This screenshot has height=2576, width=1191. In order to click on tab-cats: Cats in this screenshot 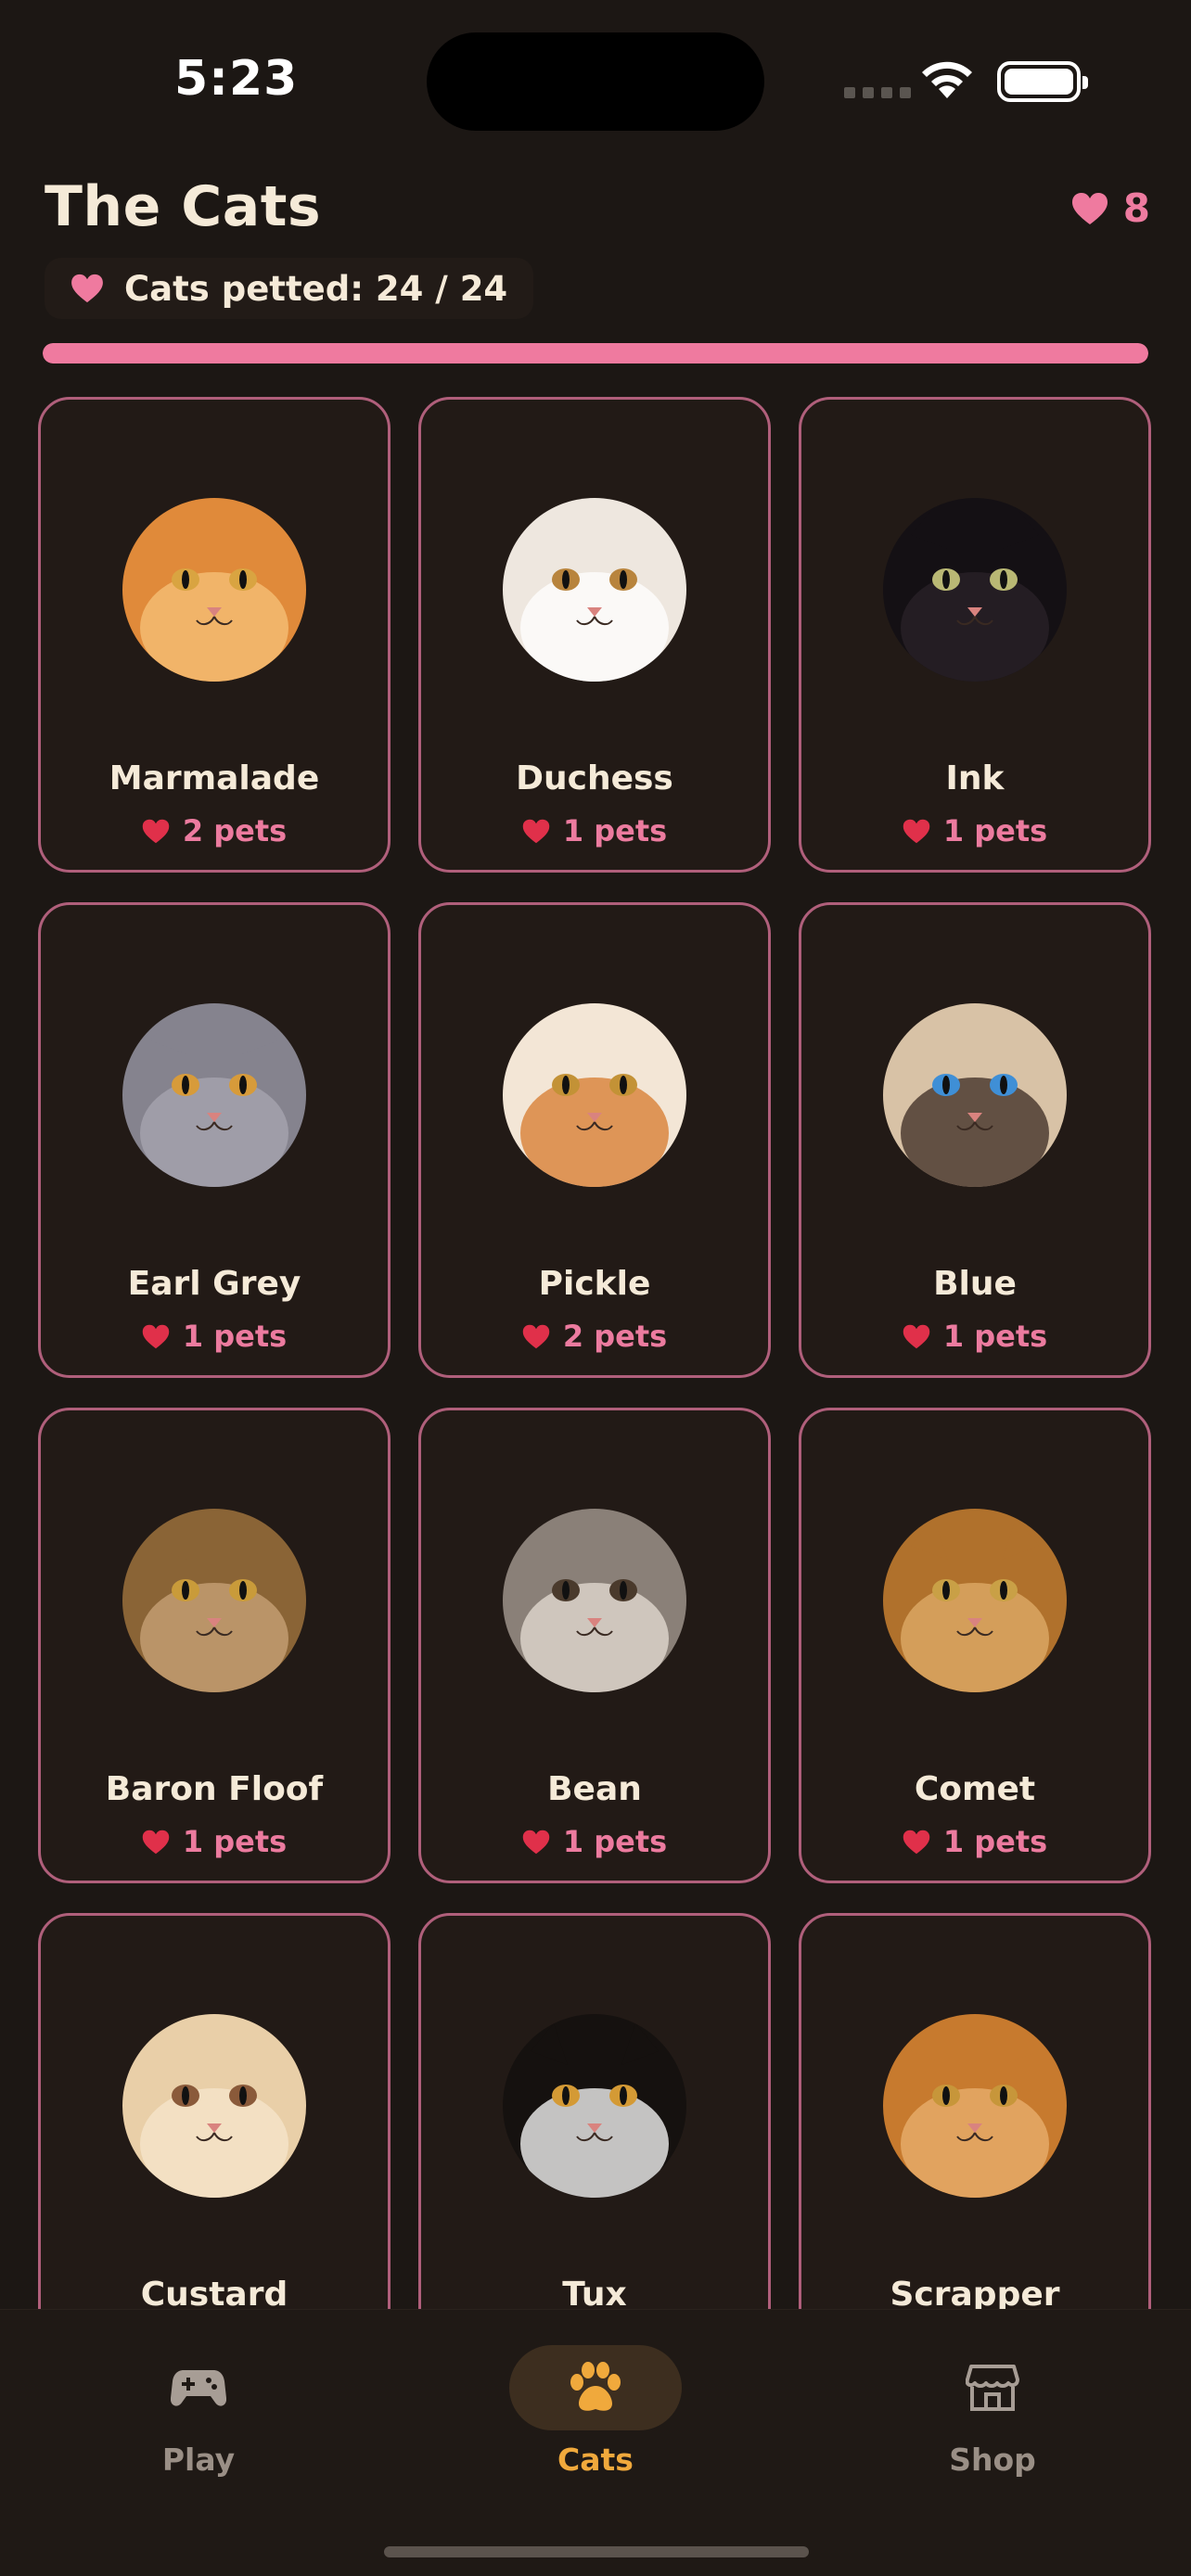, I will do `click(595, 2411)`.